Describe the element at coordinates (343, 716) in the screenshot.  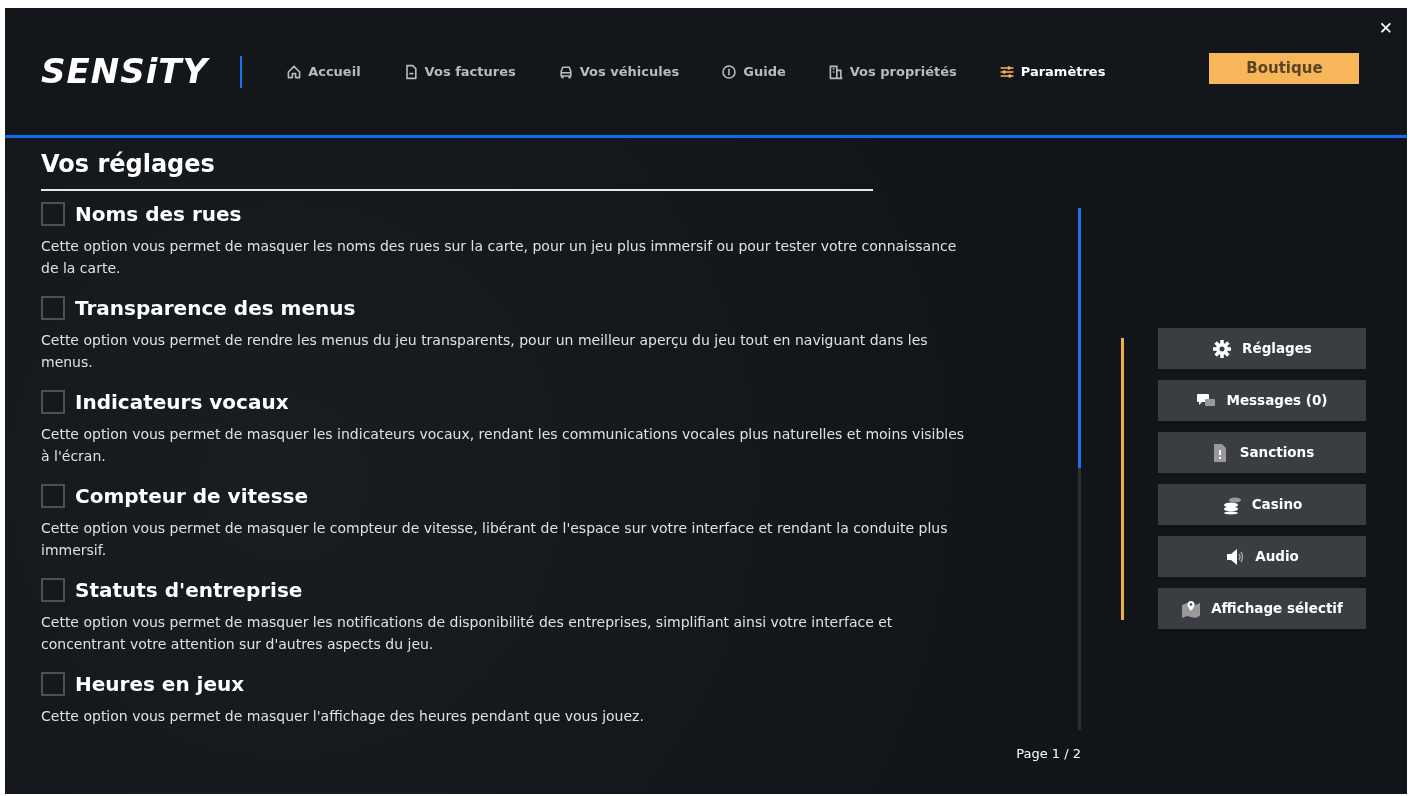
I see `option-description: Cette option vous permet de masquer l'affichage des heures pendant que vous jouez.` at that location.